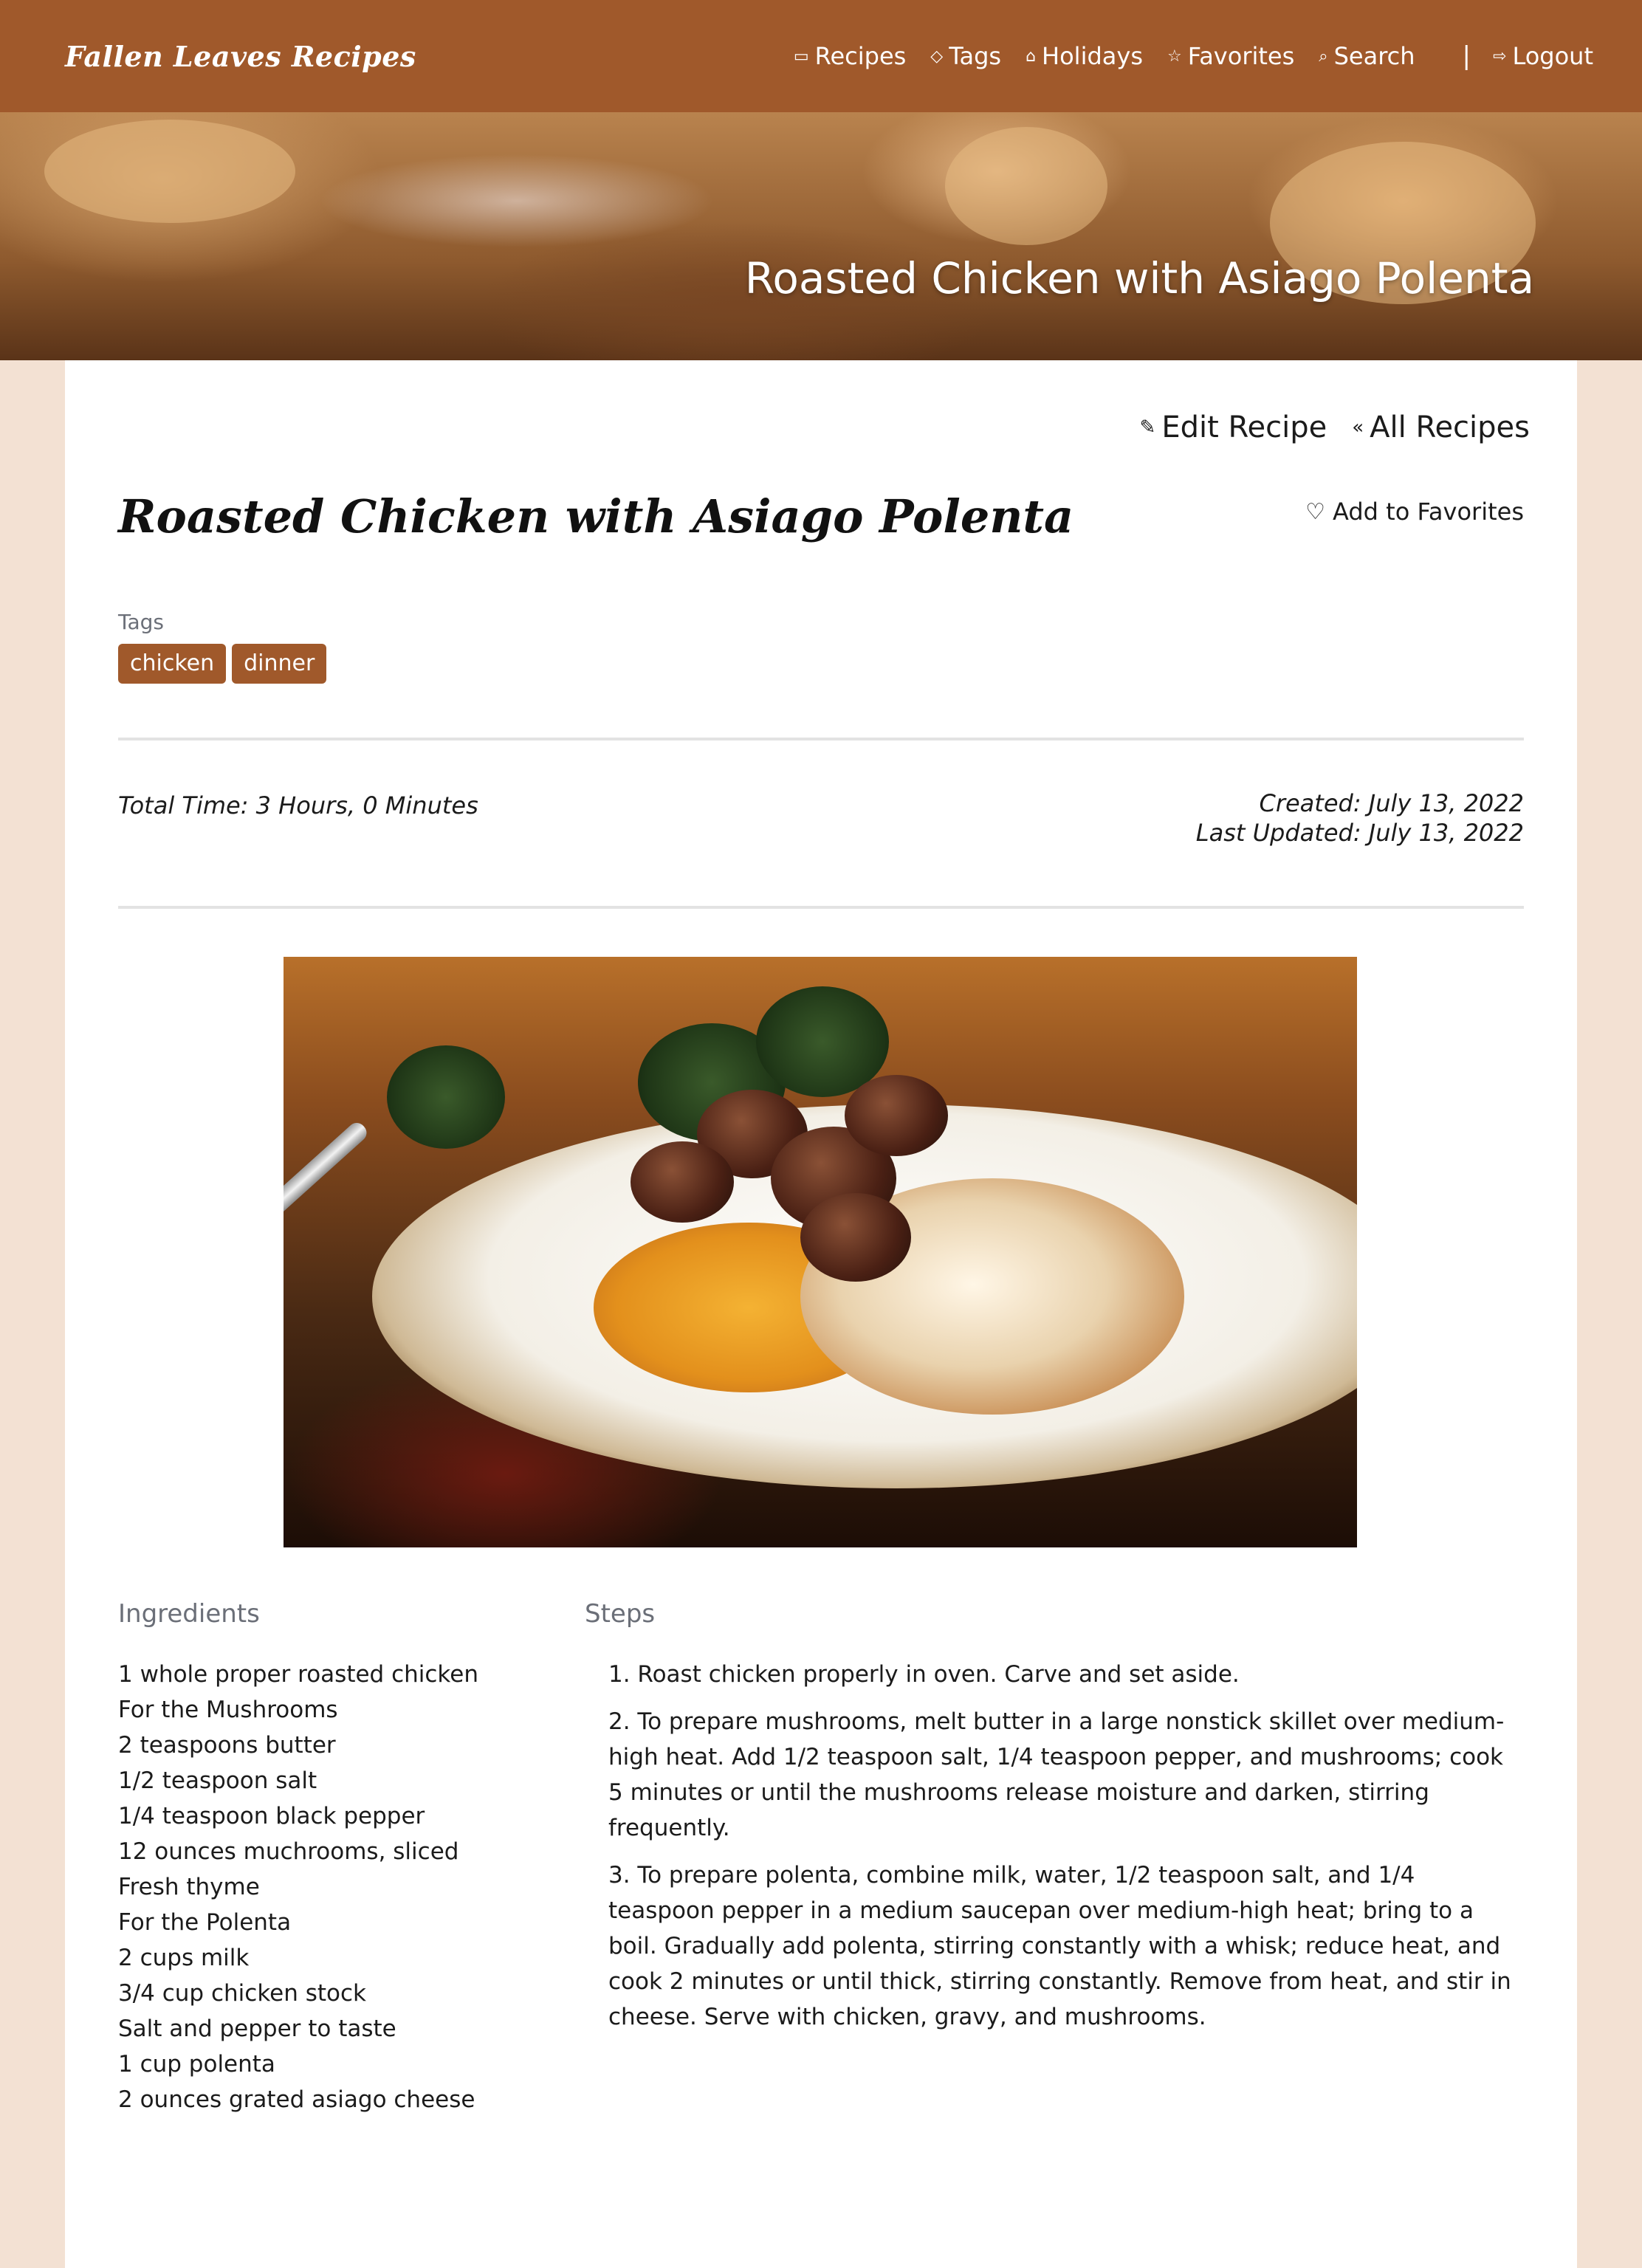  I want to click on add-to-favorites-button: ♡ Add to Favorites, so click(1414, 512).